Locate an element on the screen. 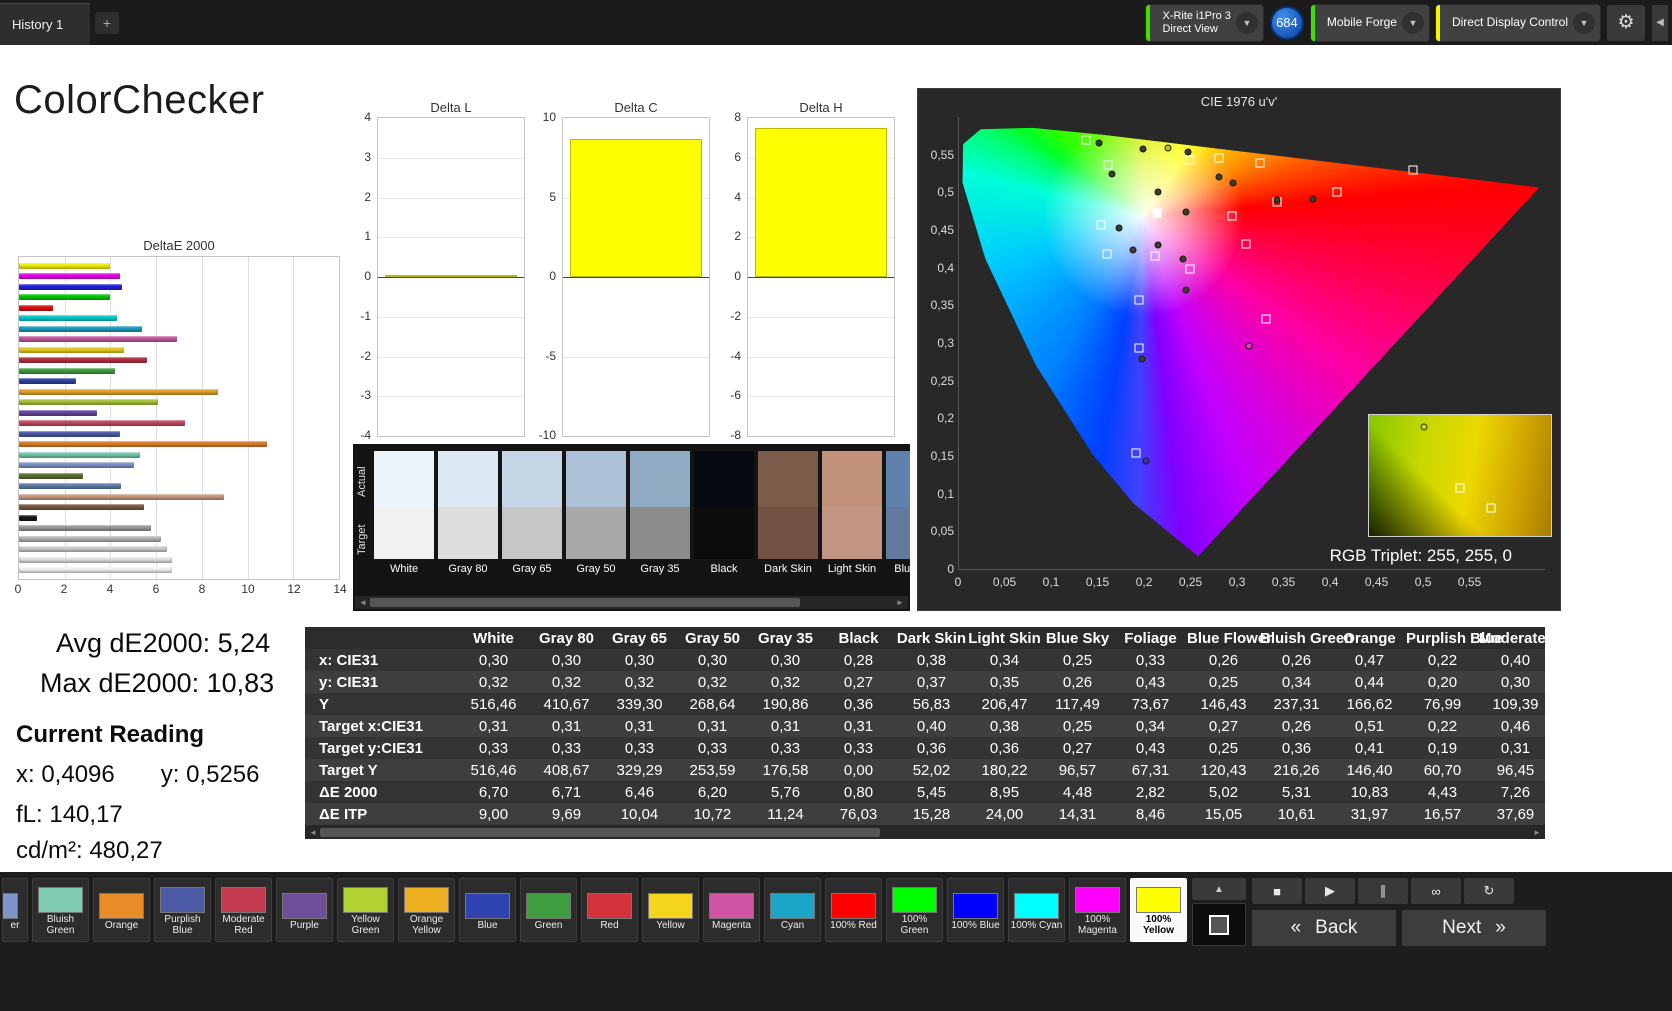 Image resolution: width=1672 pixels, height=1011 pixels. table-cell: 4,48 is located at coordinates (1077, 792).